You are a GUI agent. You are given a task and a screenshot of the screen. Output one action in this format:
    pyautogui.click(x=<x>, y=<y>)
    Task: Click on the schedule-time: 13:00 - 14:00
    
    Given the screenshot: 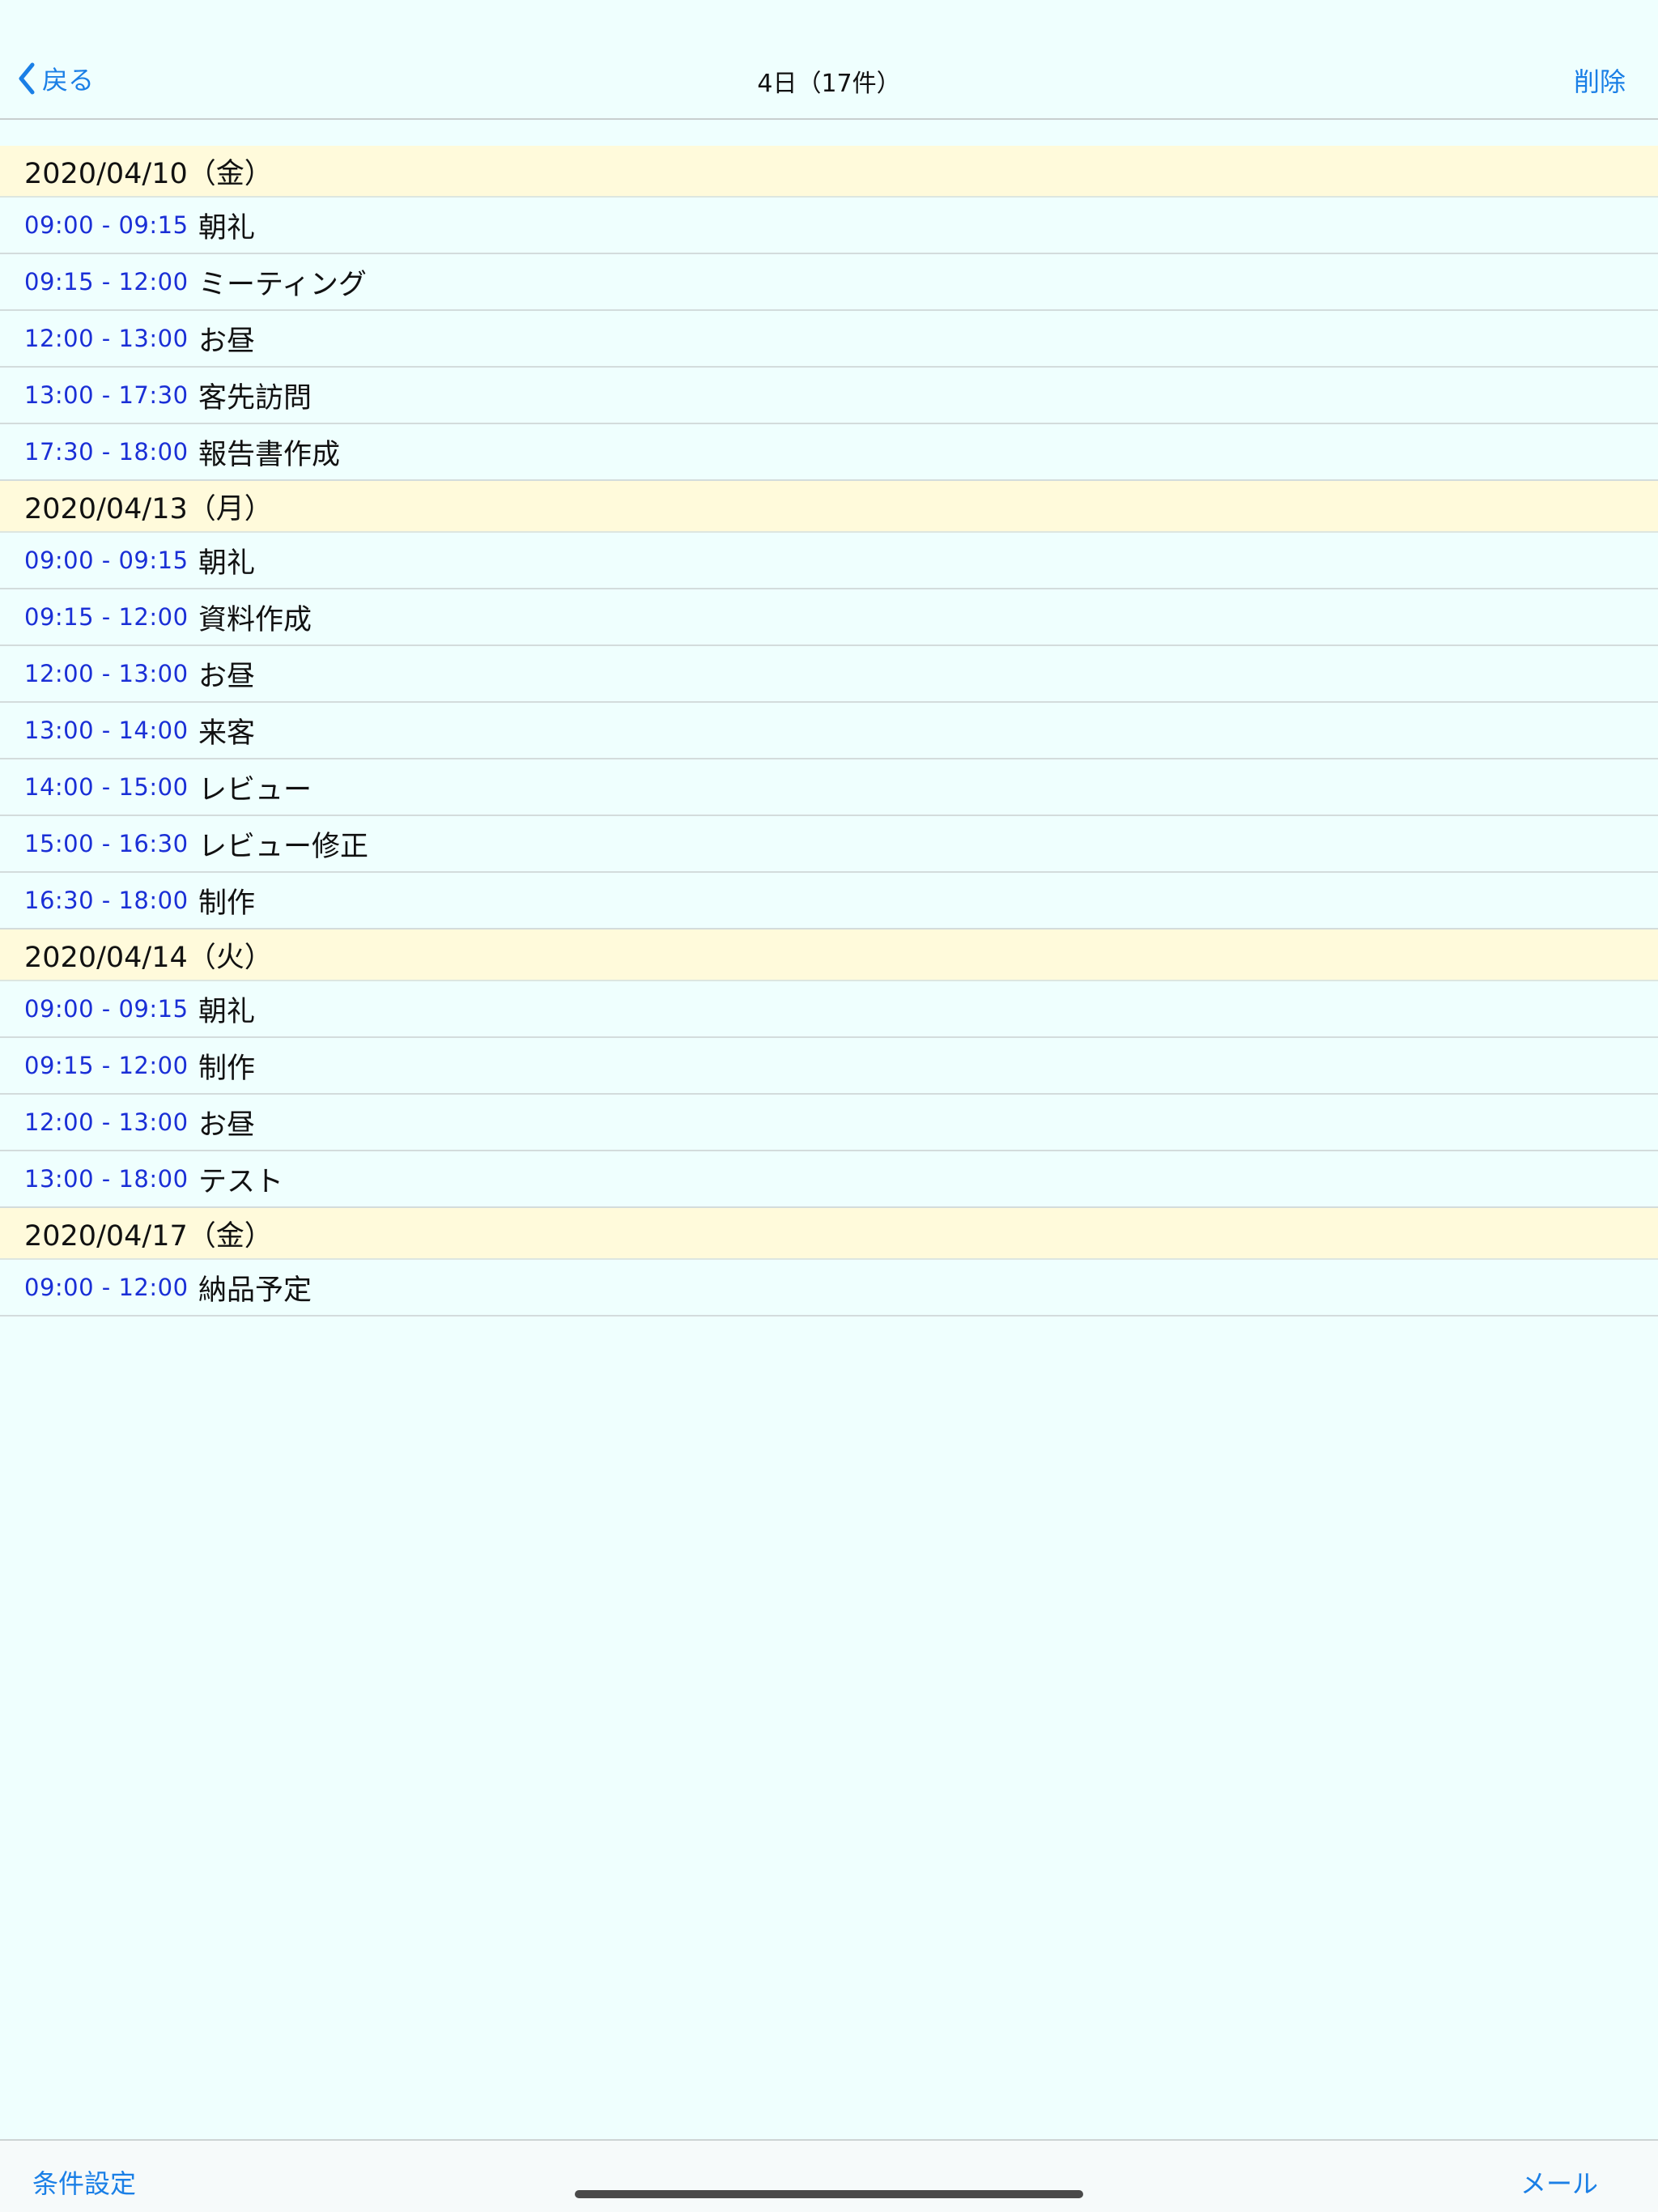 What is the action you would take?
    pyautogui.click(x=106, y=731)
    